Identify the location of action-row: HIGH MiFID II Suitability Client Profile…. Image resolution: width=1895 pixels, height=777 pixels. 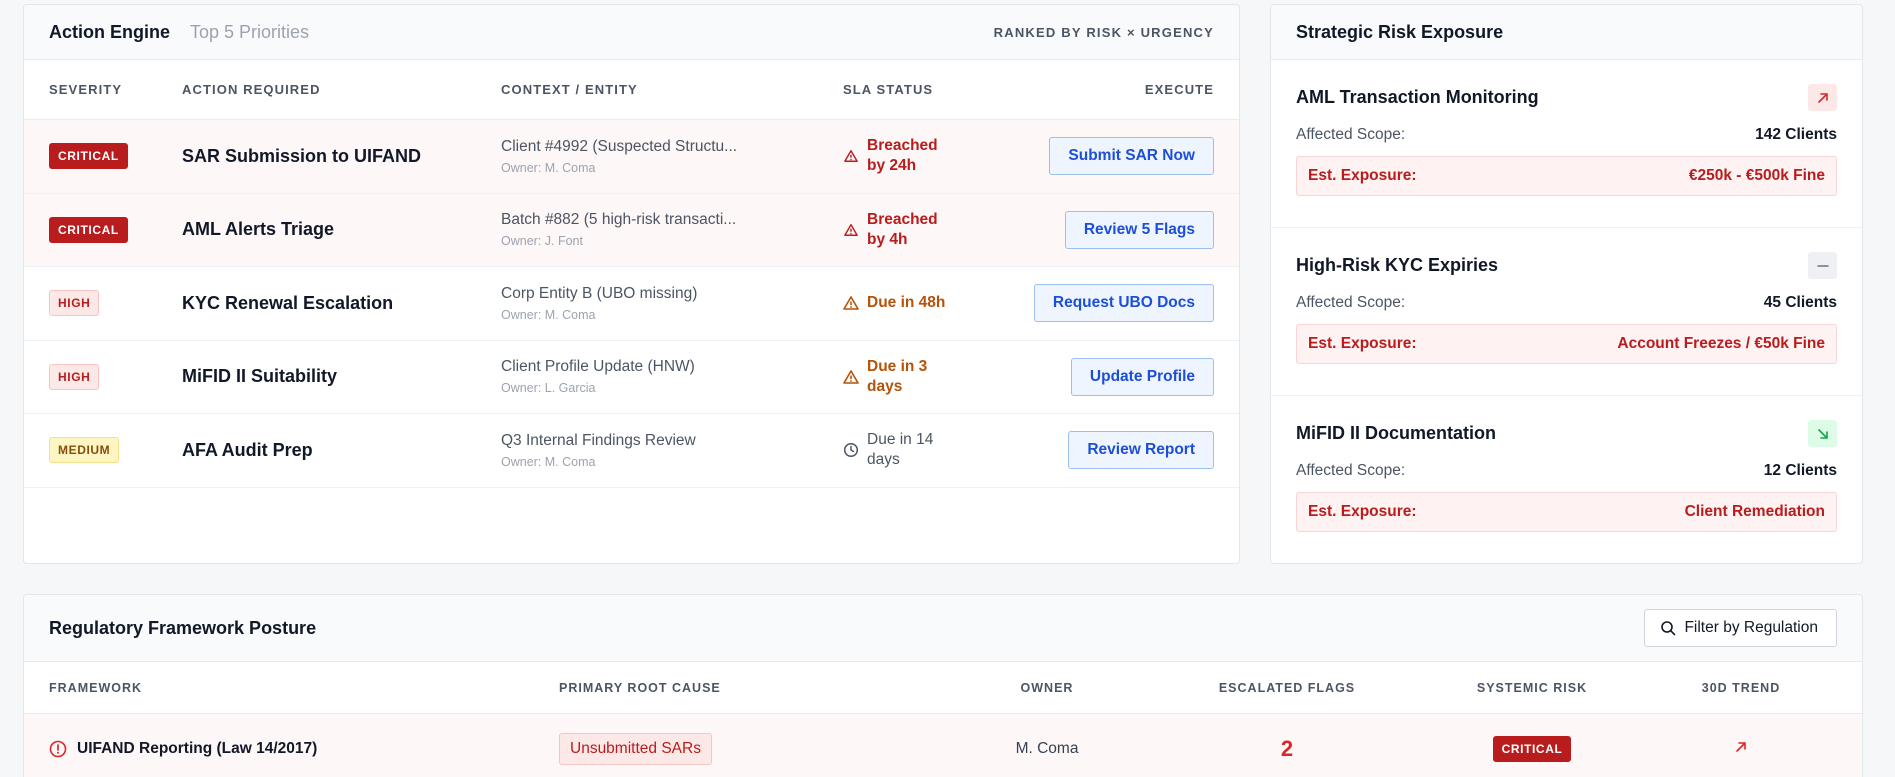
(631, 377).